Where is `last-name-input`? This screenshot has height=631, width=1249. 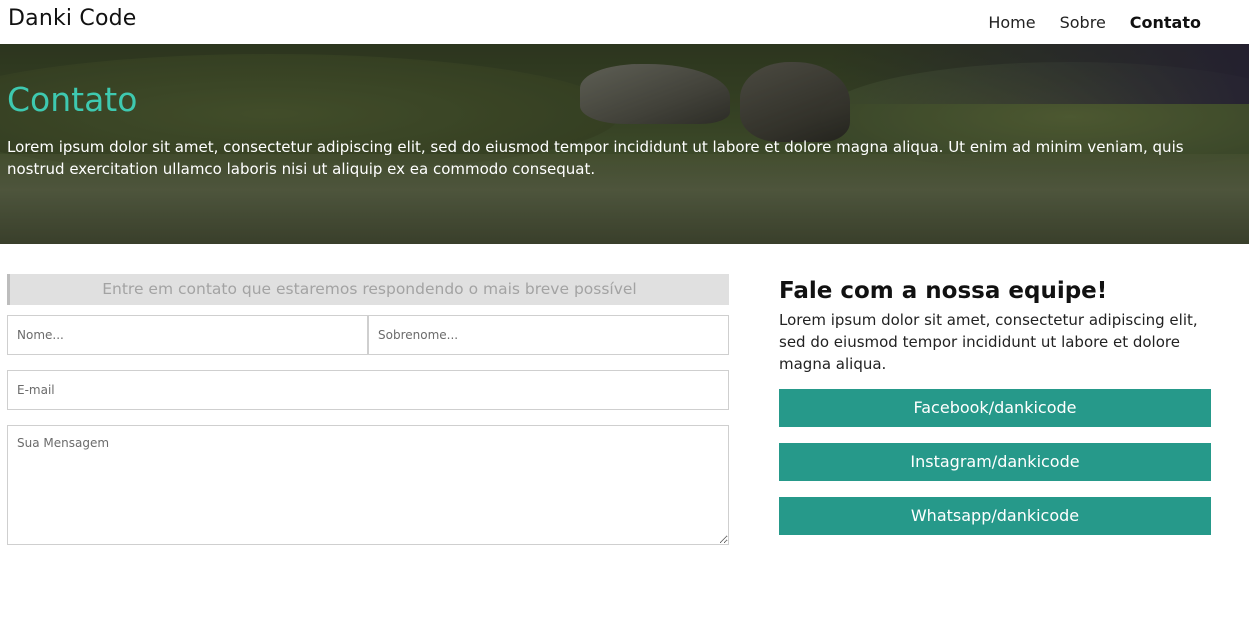 last-name-input is located at coordinates (548, 335).